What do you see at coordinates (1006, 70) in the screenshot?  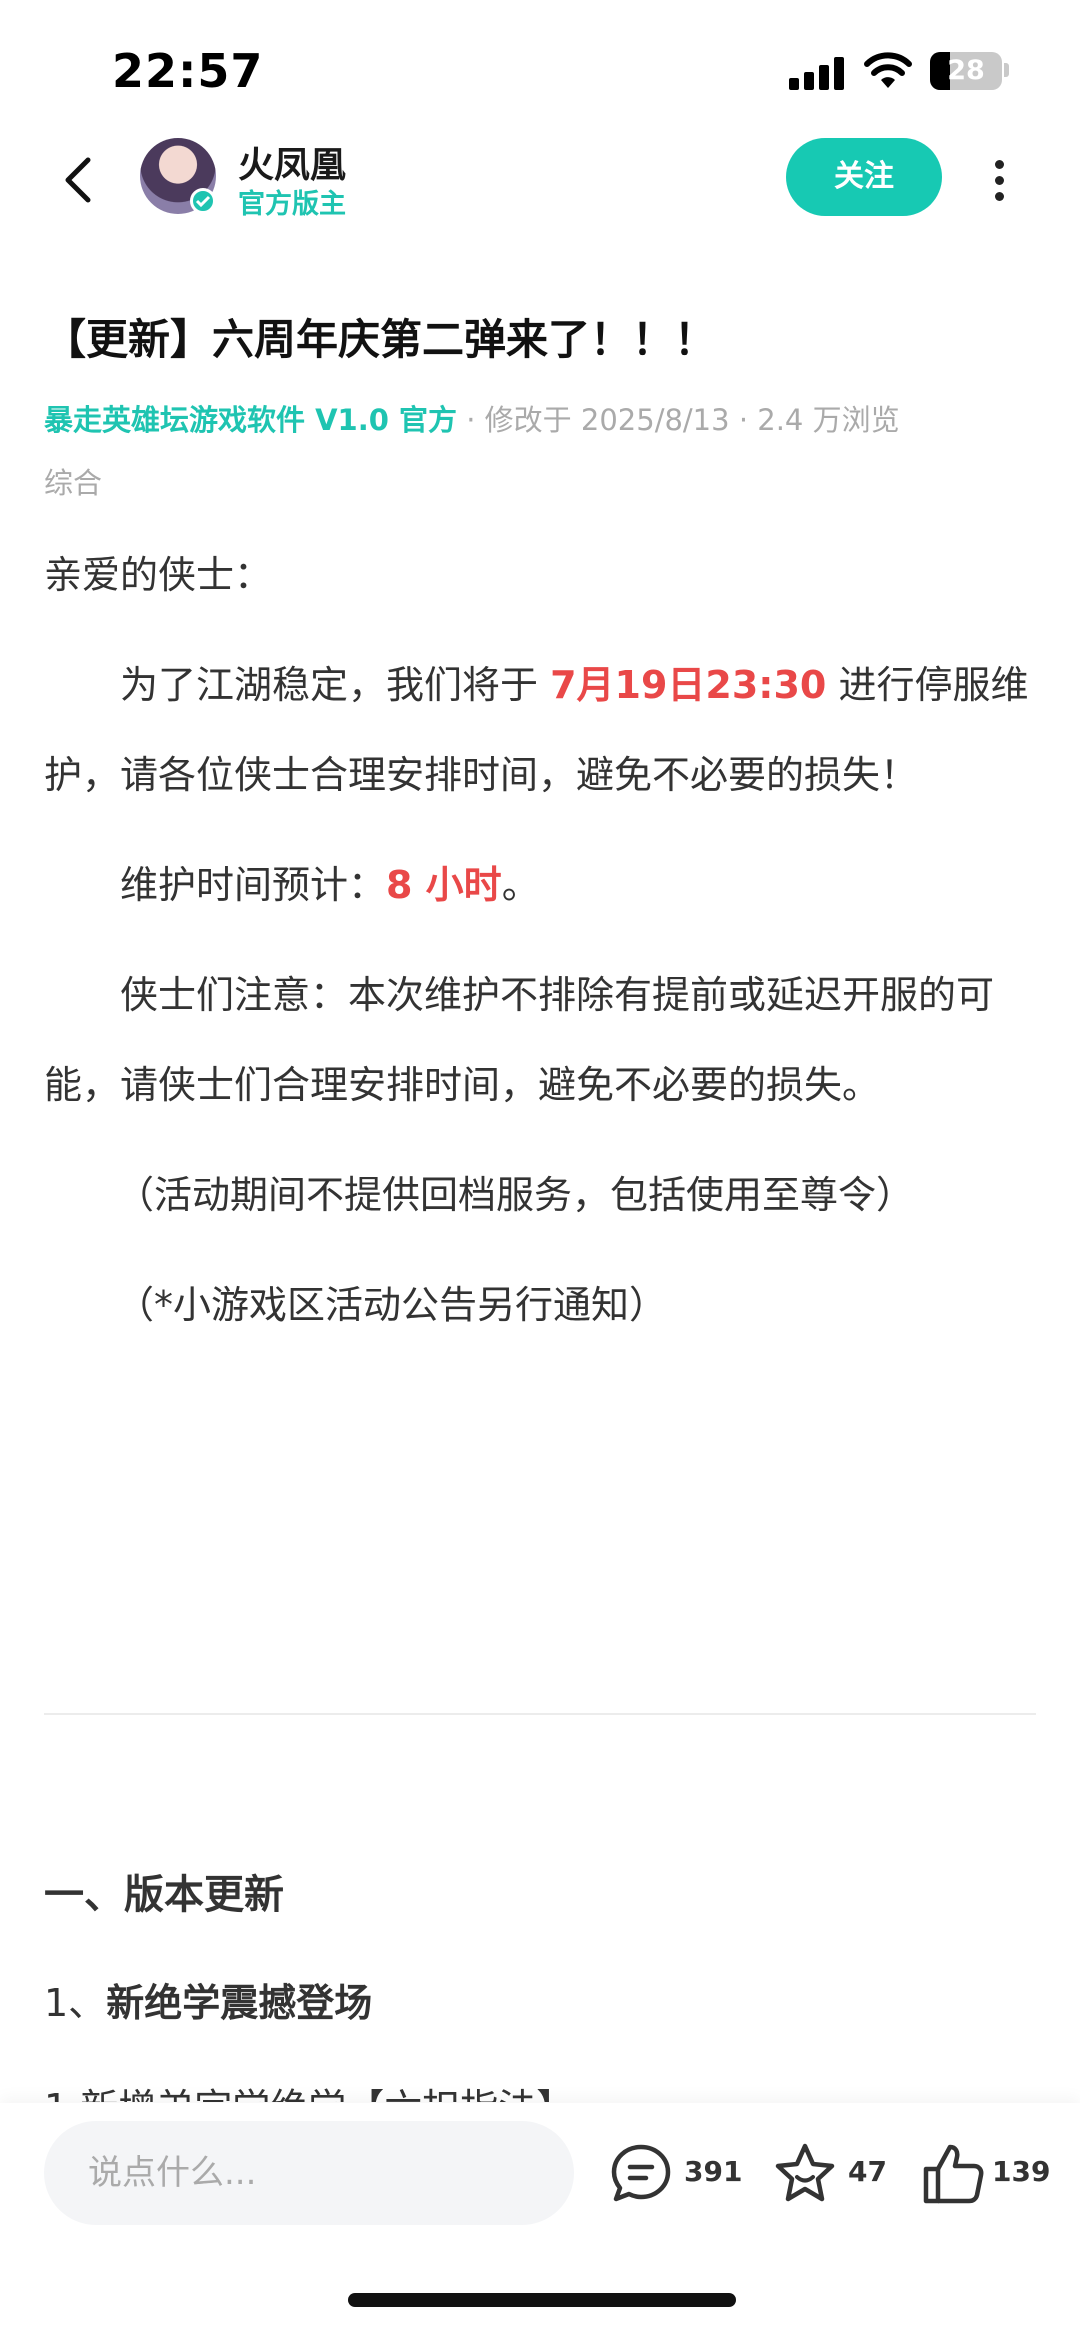 I see `battery-nub` at bounding box center [1006, 70].